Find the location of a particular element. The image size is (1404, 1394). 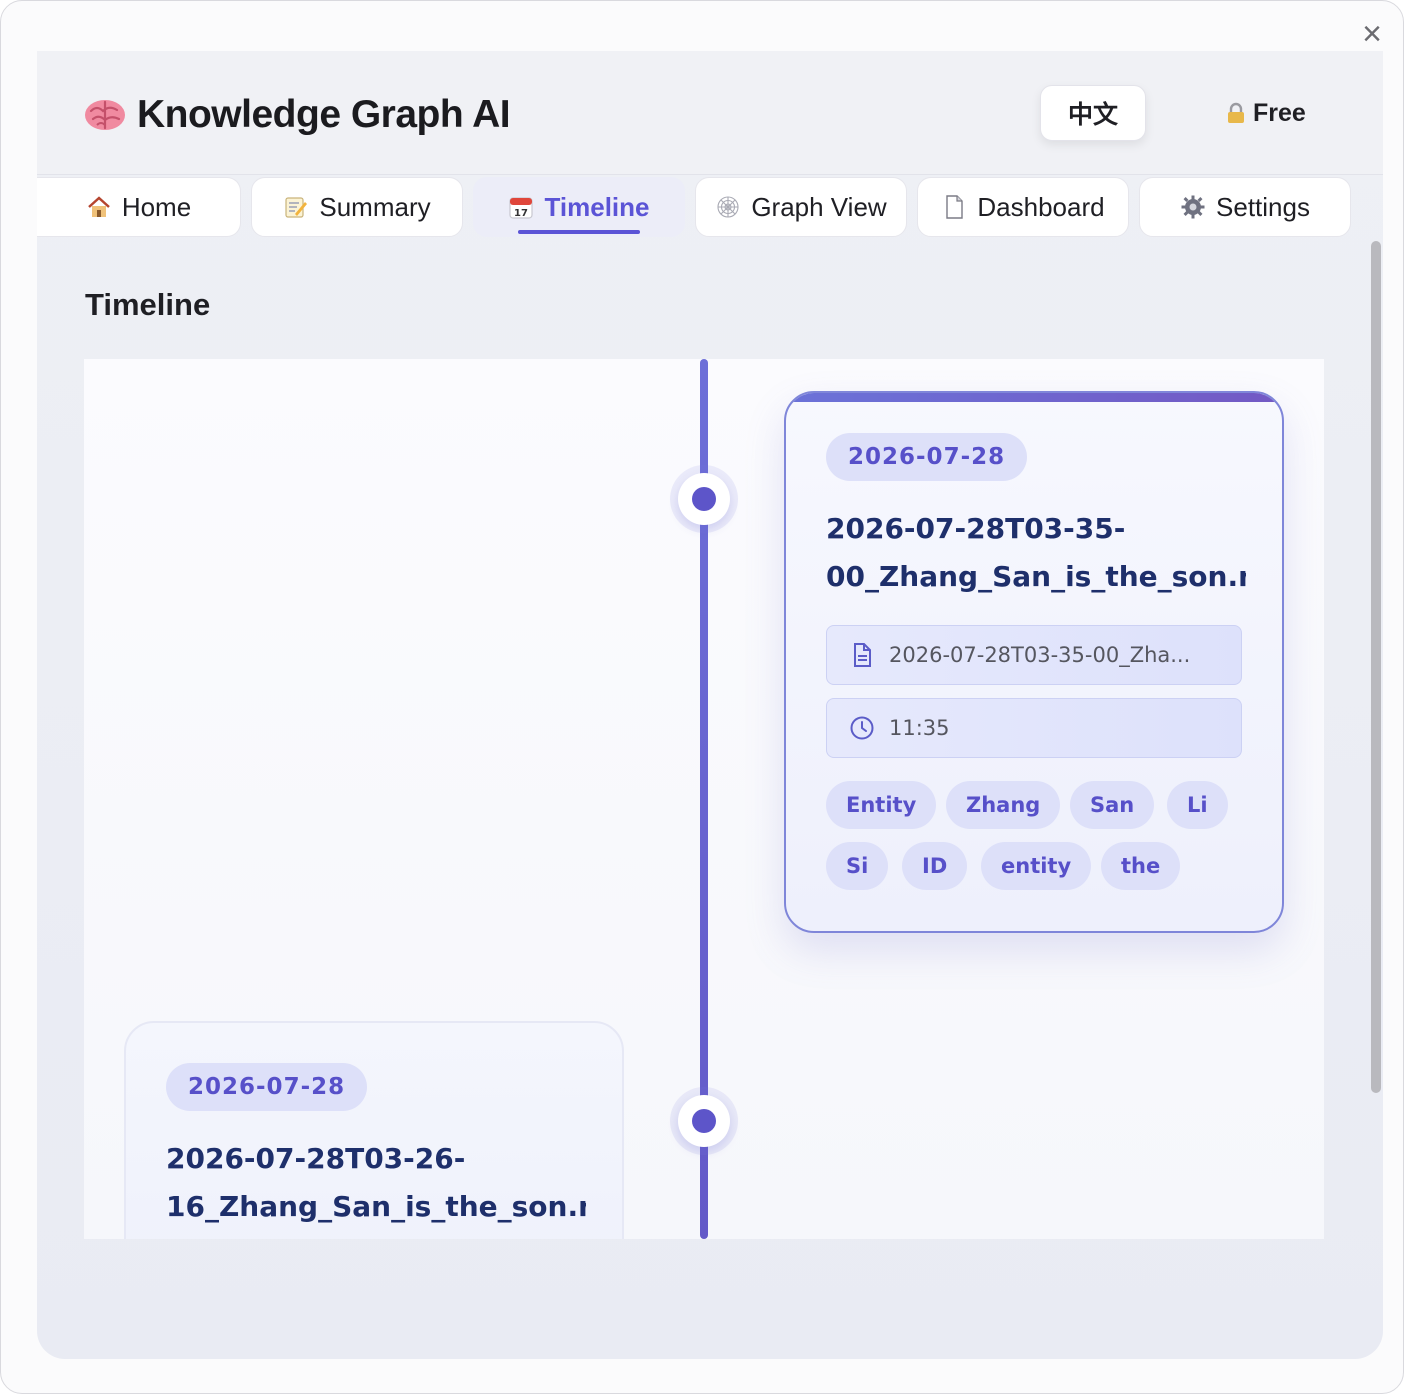

calendar-icon: 17 is located at coordinates (521, 208).